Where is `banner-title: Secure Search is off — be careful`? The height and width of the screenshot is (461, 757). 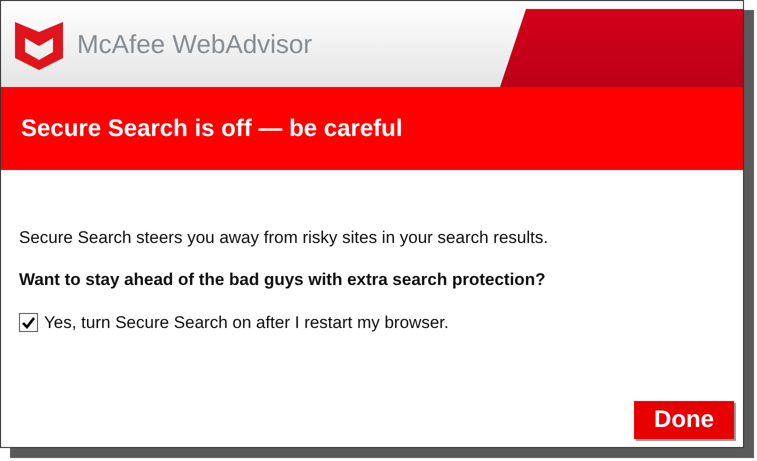
banner-title: Secure Search is off — be careful is located at coordinates (211, 129).